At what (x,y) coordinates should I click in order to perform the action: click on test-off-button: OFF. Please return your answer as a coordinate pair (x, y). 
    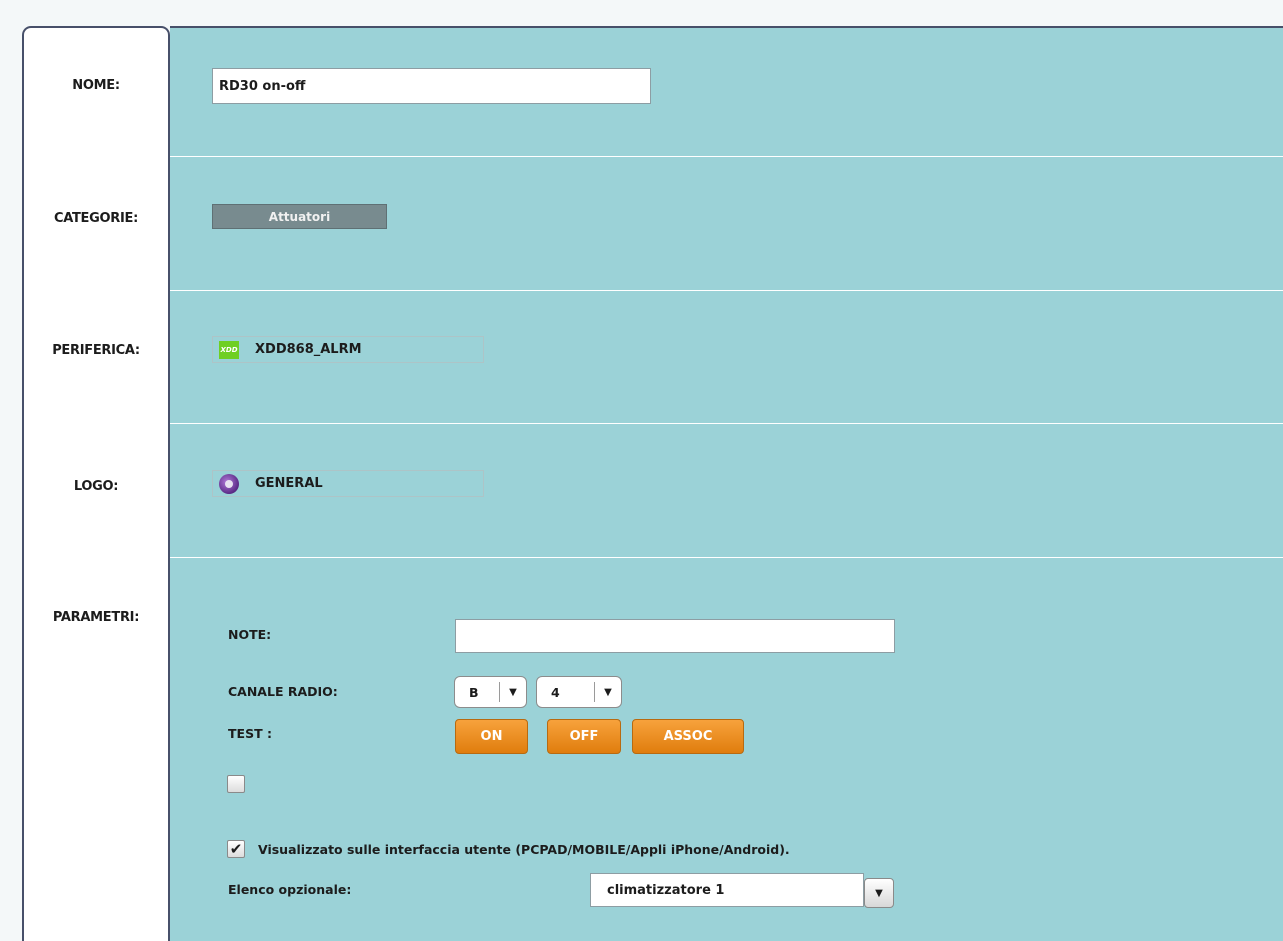
    Looking at the image, I should click on (584, 736).